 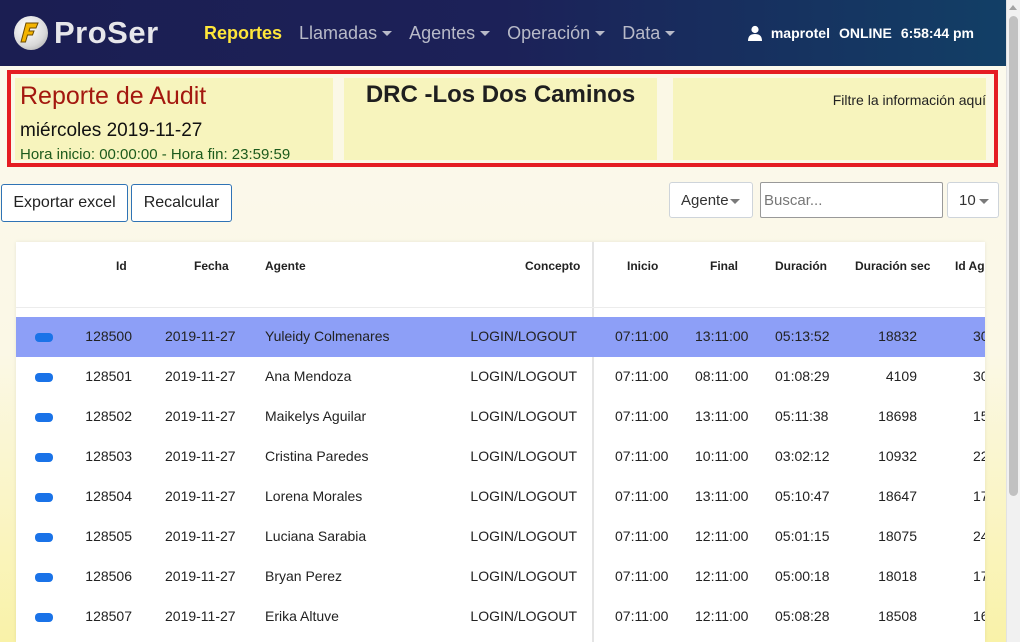 What do you see at coordinates (970, 266) in the screenshot?
I see `column-header-id-agente: Id Ag` at bounding box center [970, 266].